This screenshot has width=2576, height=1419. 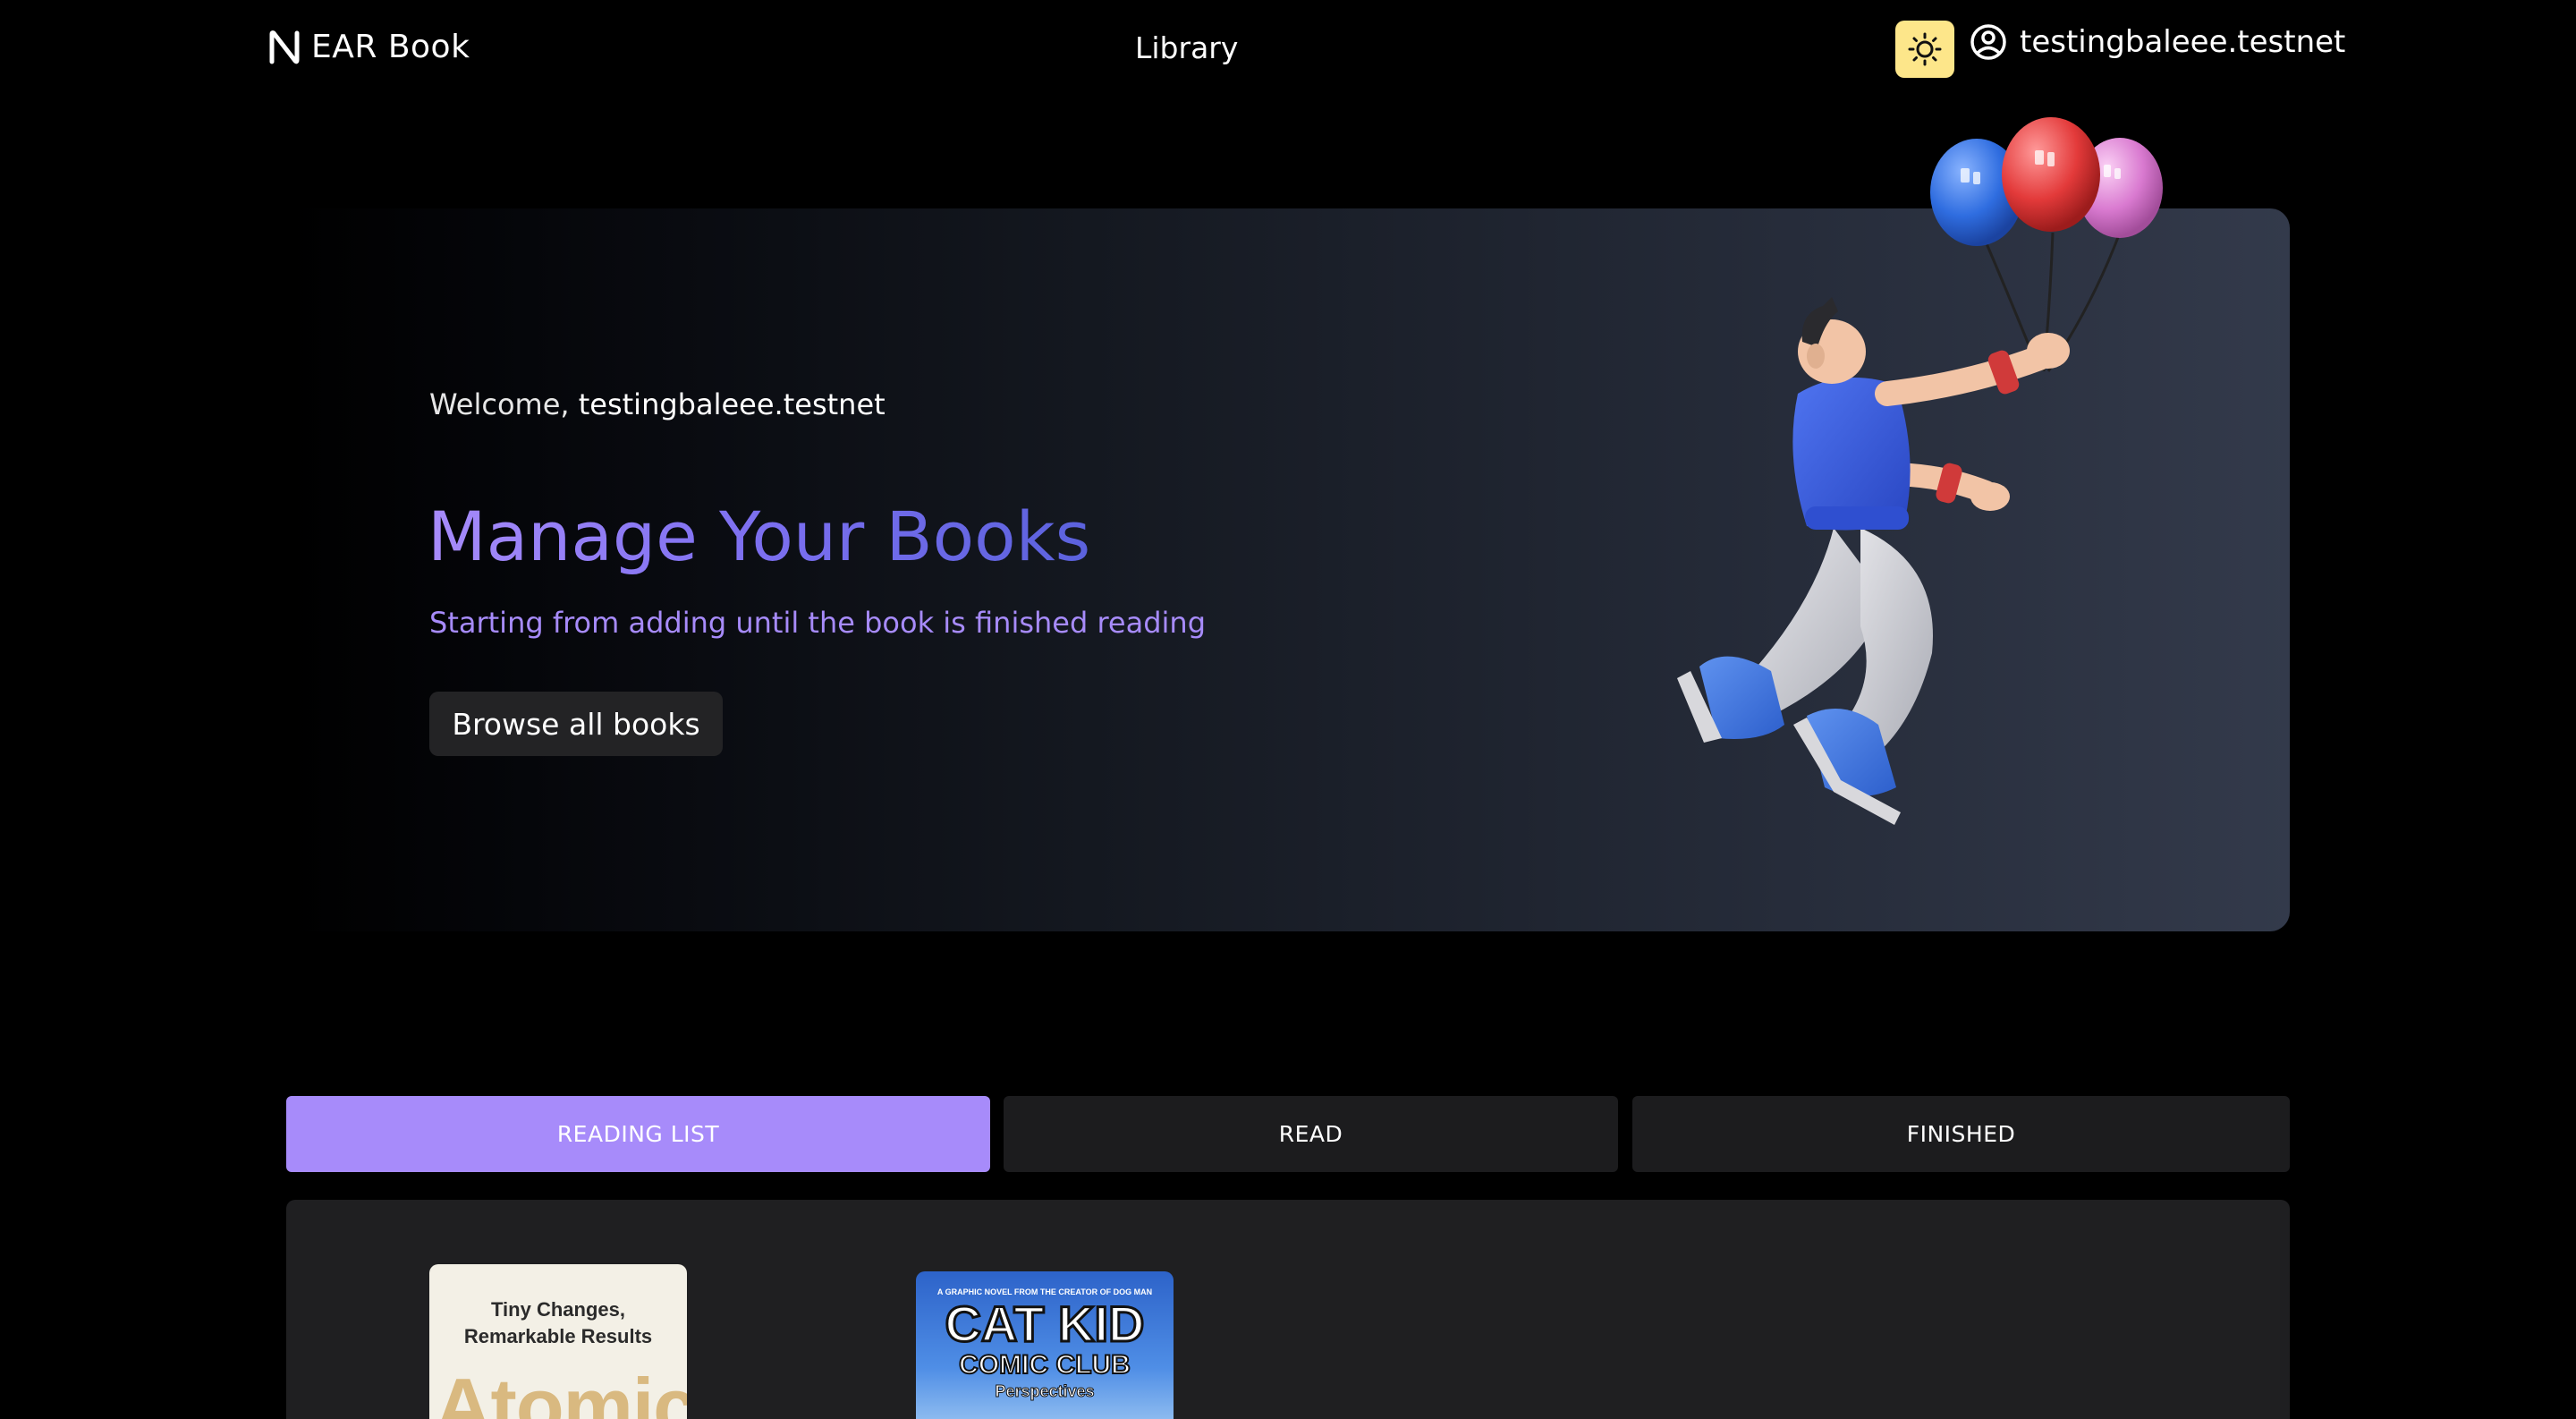 What do you see at coordinates (1988, 42) in the screenshot?
I see `user-circle-icon` at bounding box center [1988, 42].